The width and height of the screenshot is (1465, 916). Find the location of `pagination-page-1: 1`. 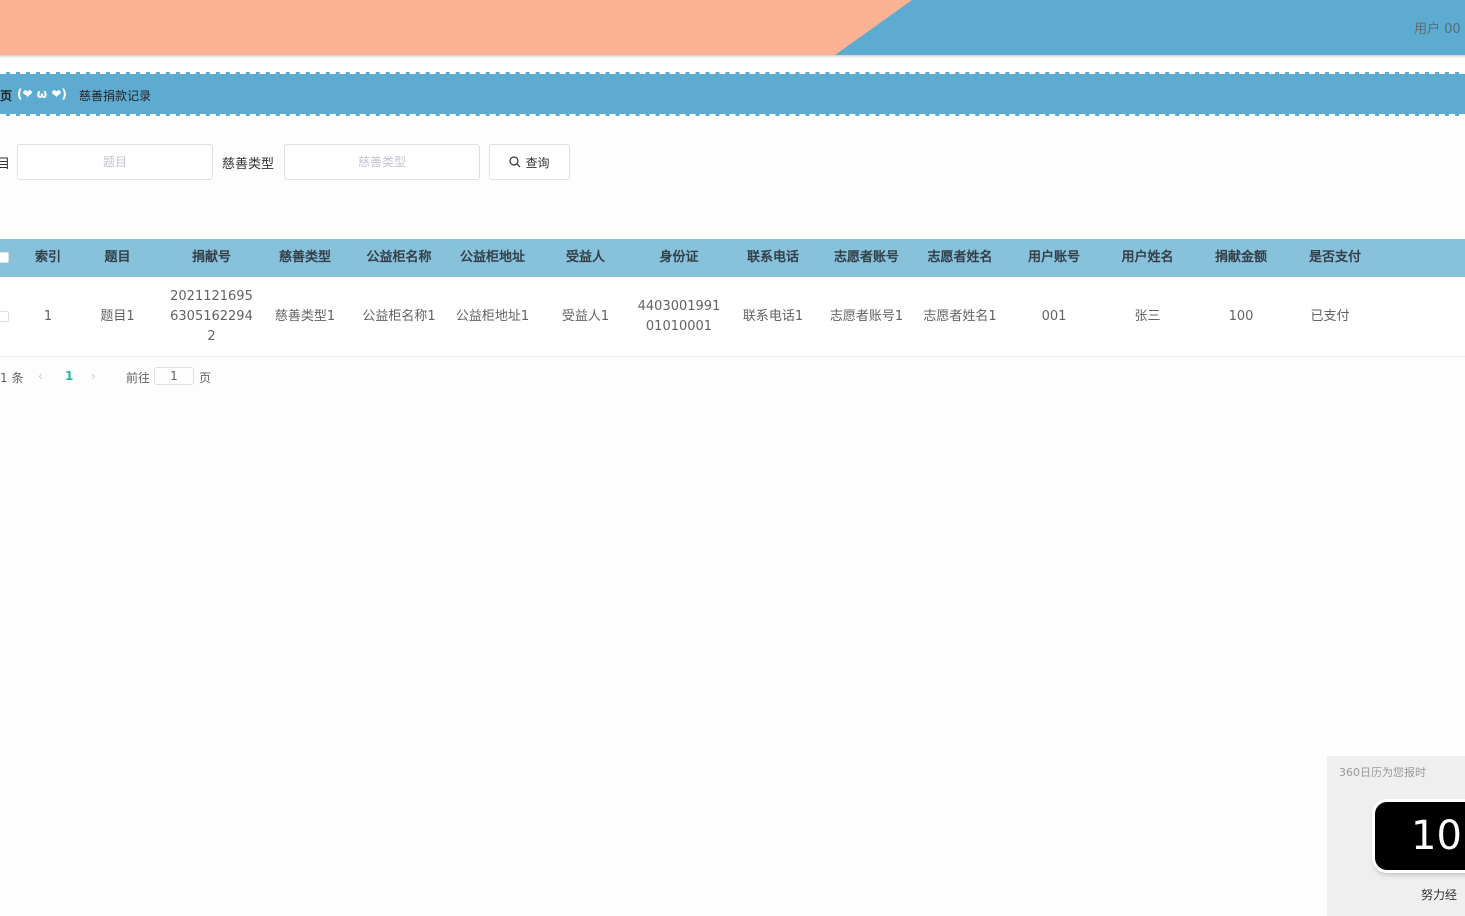

pagination-page-1: 1 is located at coordinates (69, 376).